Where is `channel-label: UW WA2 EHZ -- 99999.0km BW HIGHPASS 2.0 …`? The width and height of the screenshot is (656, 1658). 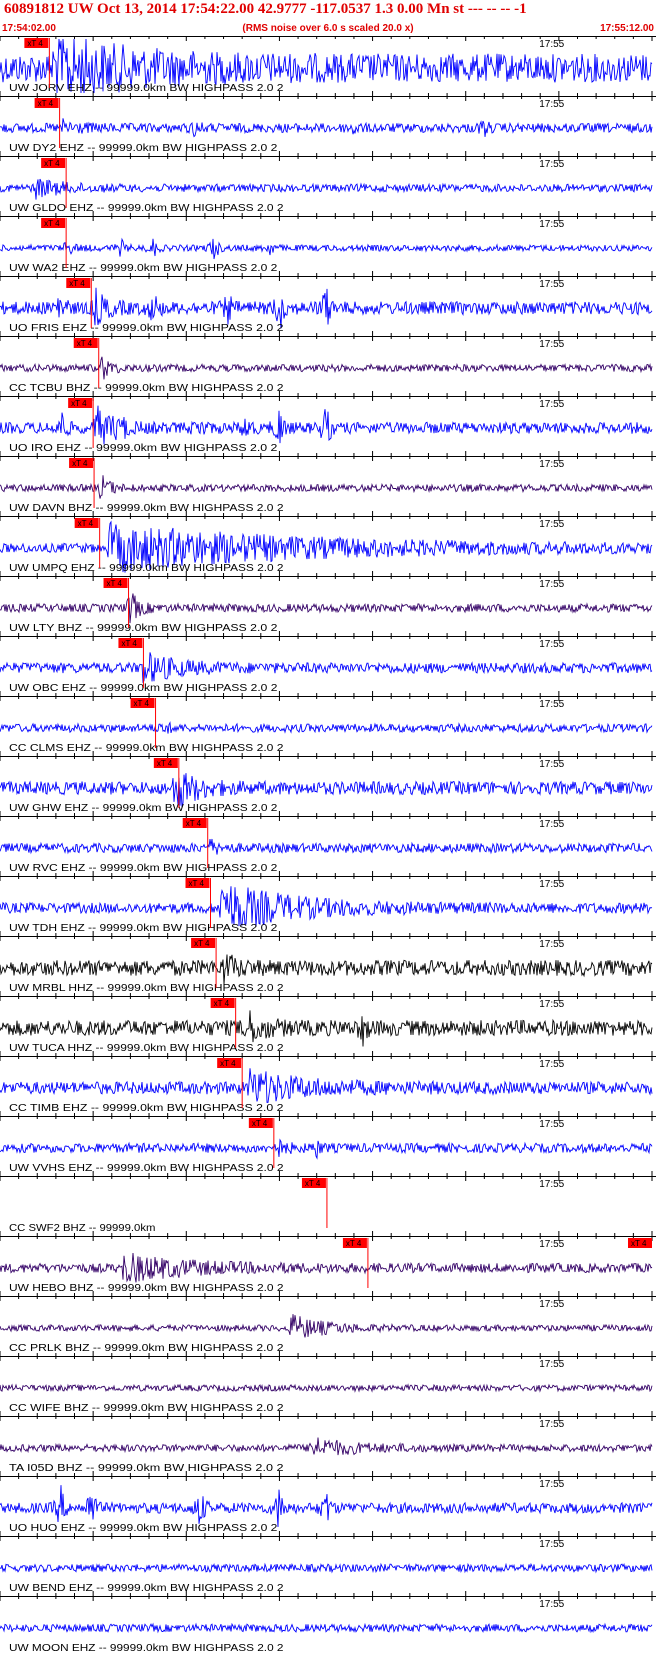 channel-label: UW WA2 EHZ -- 99999.0km BW HIGHPASS 2.0 … is located at coordinates (143, 268).